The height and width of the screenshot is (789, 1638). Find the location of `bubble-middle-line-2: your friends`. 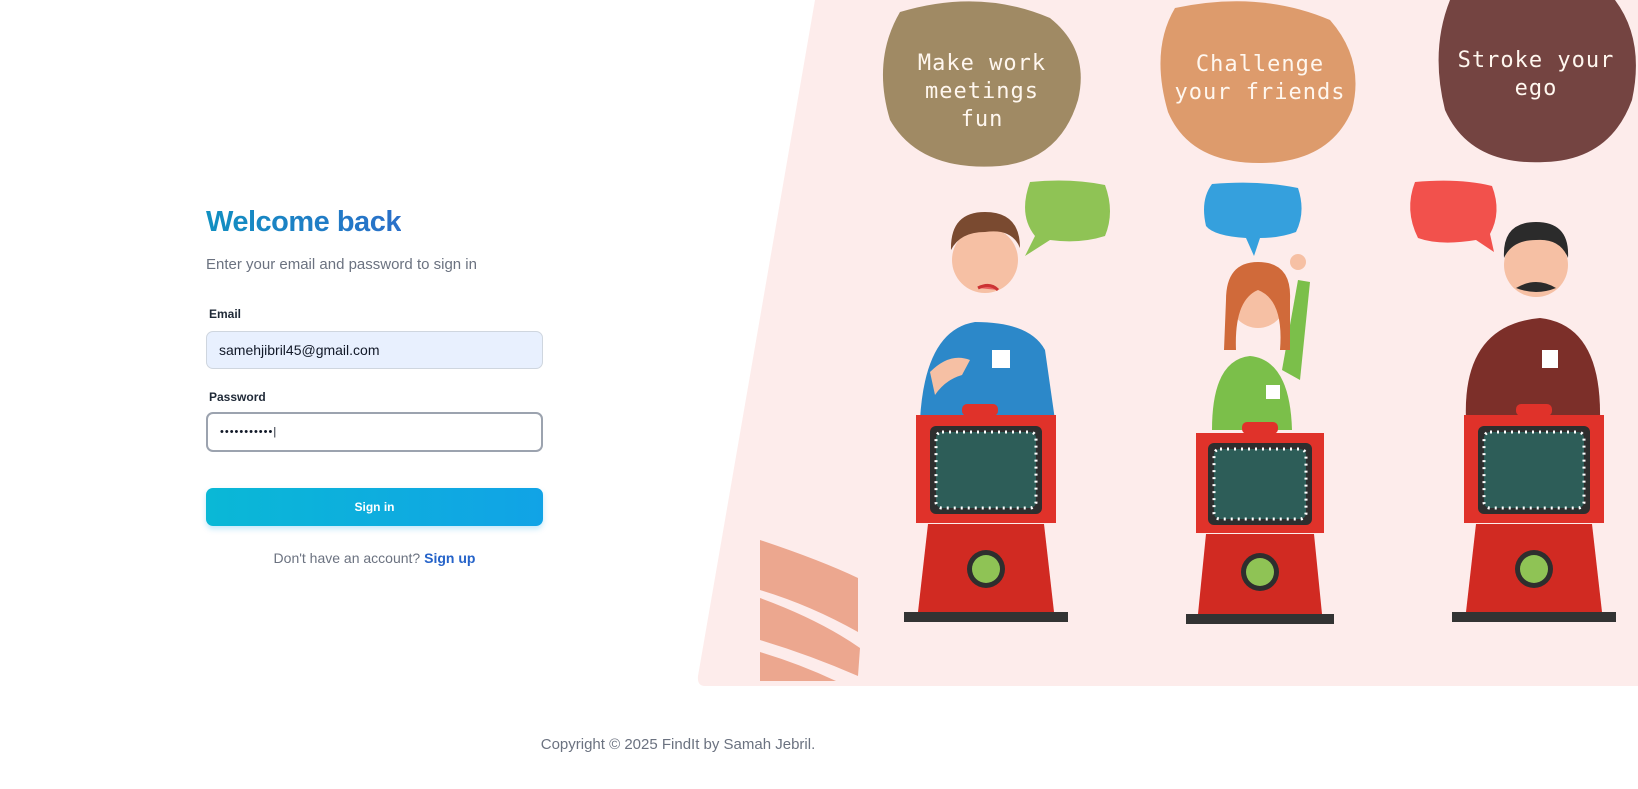

bubble-middle-line-2: your friends is located at coordinates (1260, 92).